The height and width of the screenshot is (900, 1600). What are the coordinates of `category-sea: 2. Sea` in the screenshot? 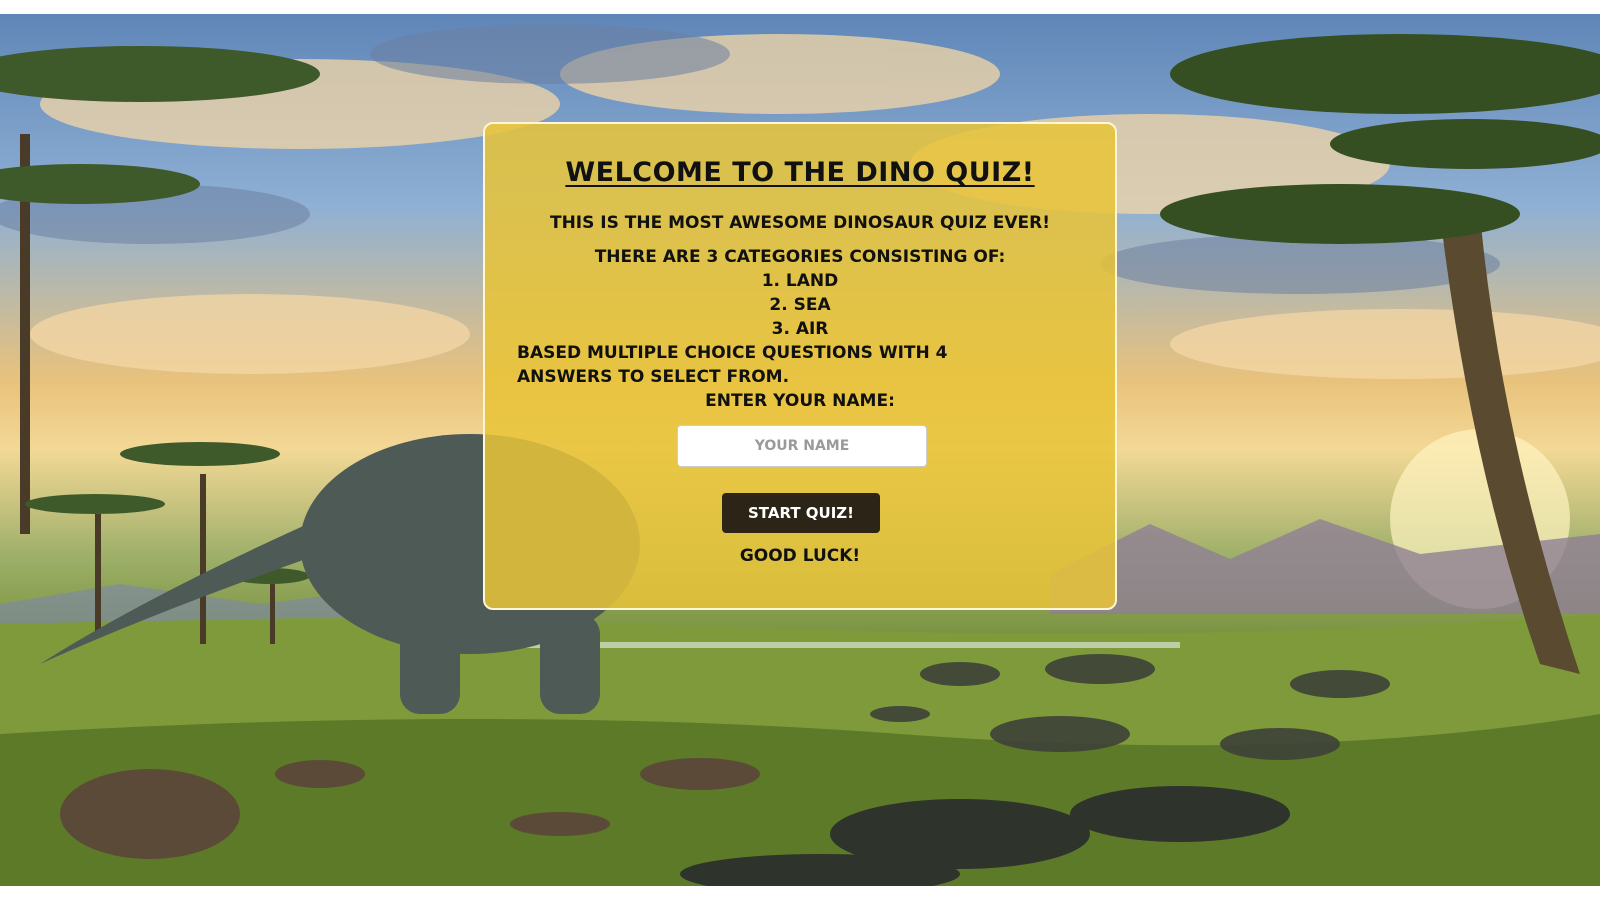 It's located at (800, 305).